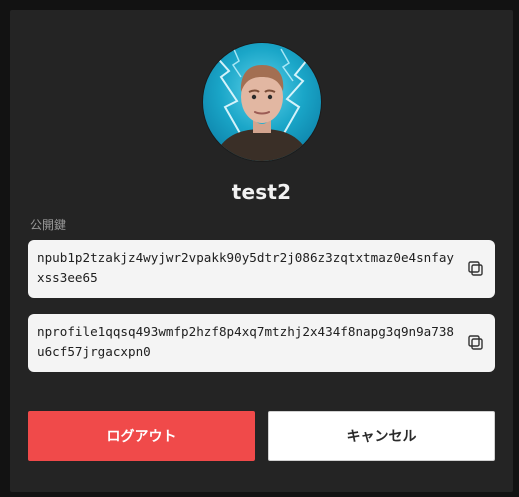 This screenshot has width=519, height=497. I want to click on avatar, so click(262, 102).